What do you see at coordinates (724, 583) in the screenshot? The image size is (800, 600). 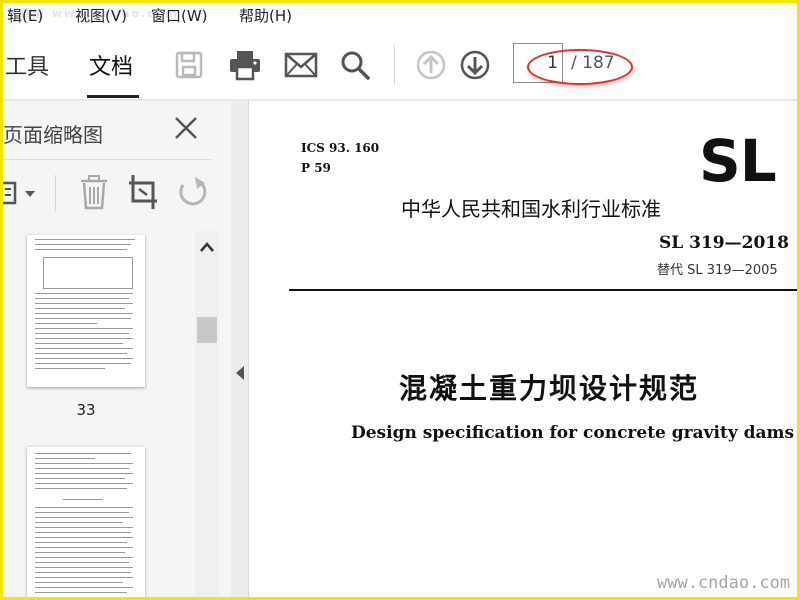 I see `site-watermark: www.cndao.com` at bounding box center [724, 583].